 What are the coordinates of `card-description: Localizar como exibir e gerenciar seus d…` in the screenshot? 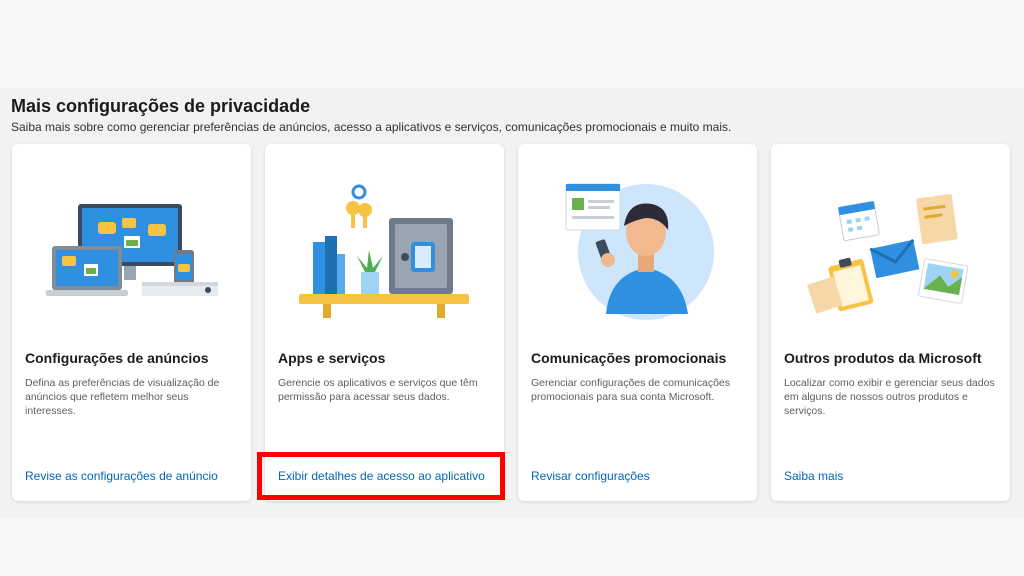 It's located at (889, 397).